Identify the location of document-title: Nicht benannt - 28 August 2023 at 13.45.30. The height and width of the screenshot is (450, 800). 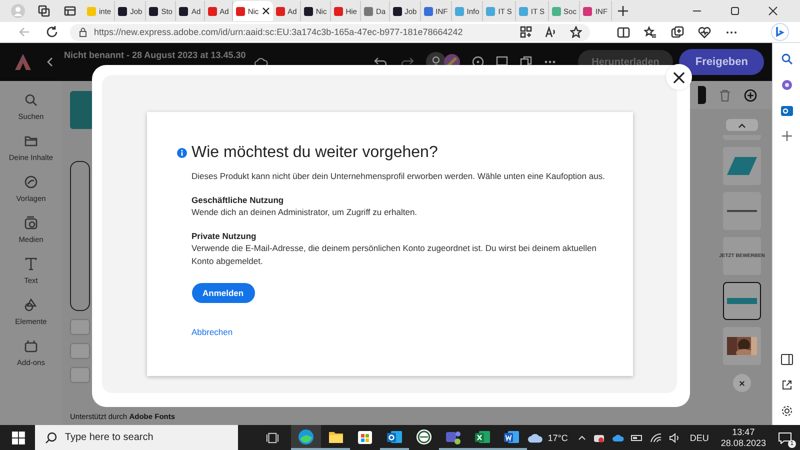
(155, 55).